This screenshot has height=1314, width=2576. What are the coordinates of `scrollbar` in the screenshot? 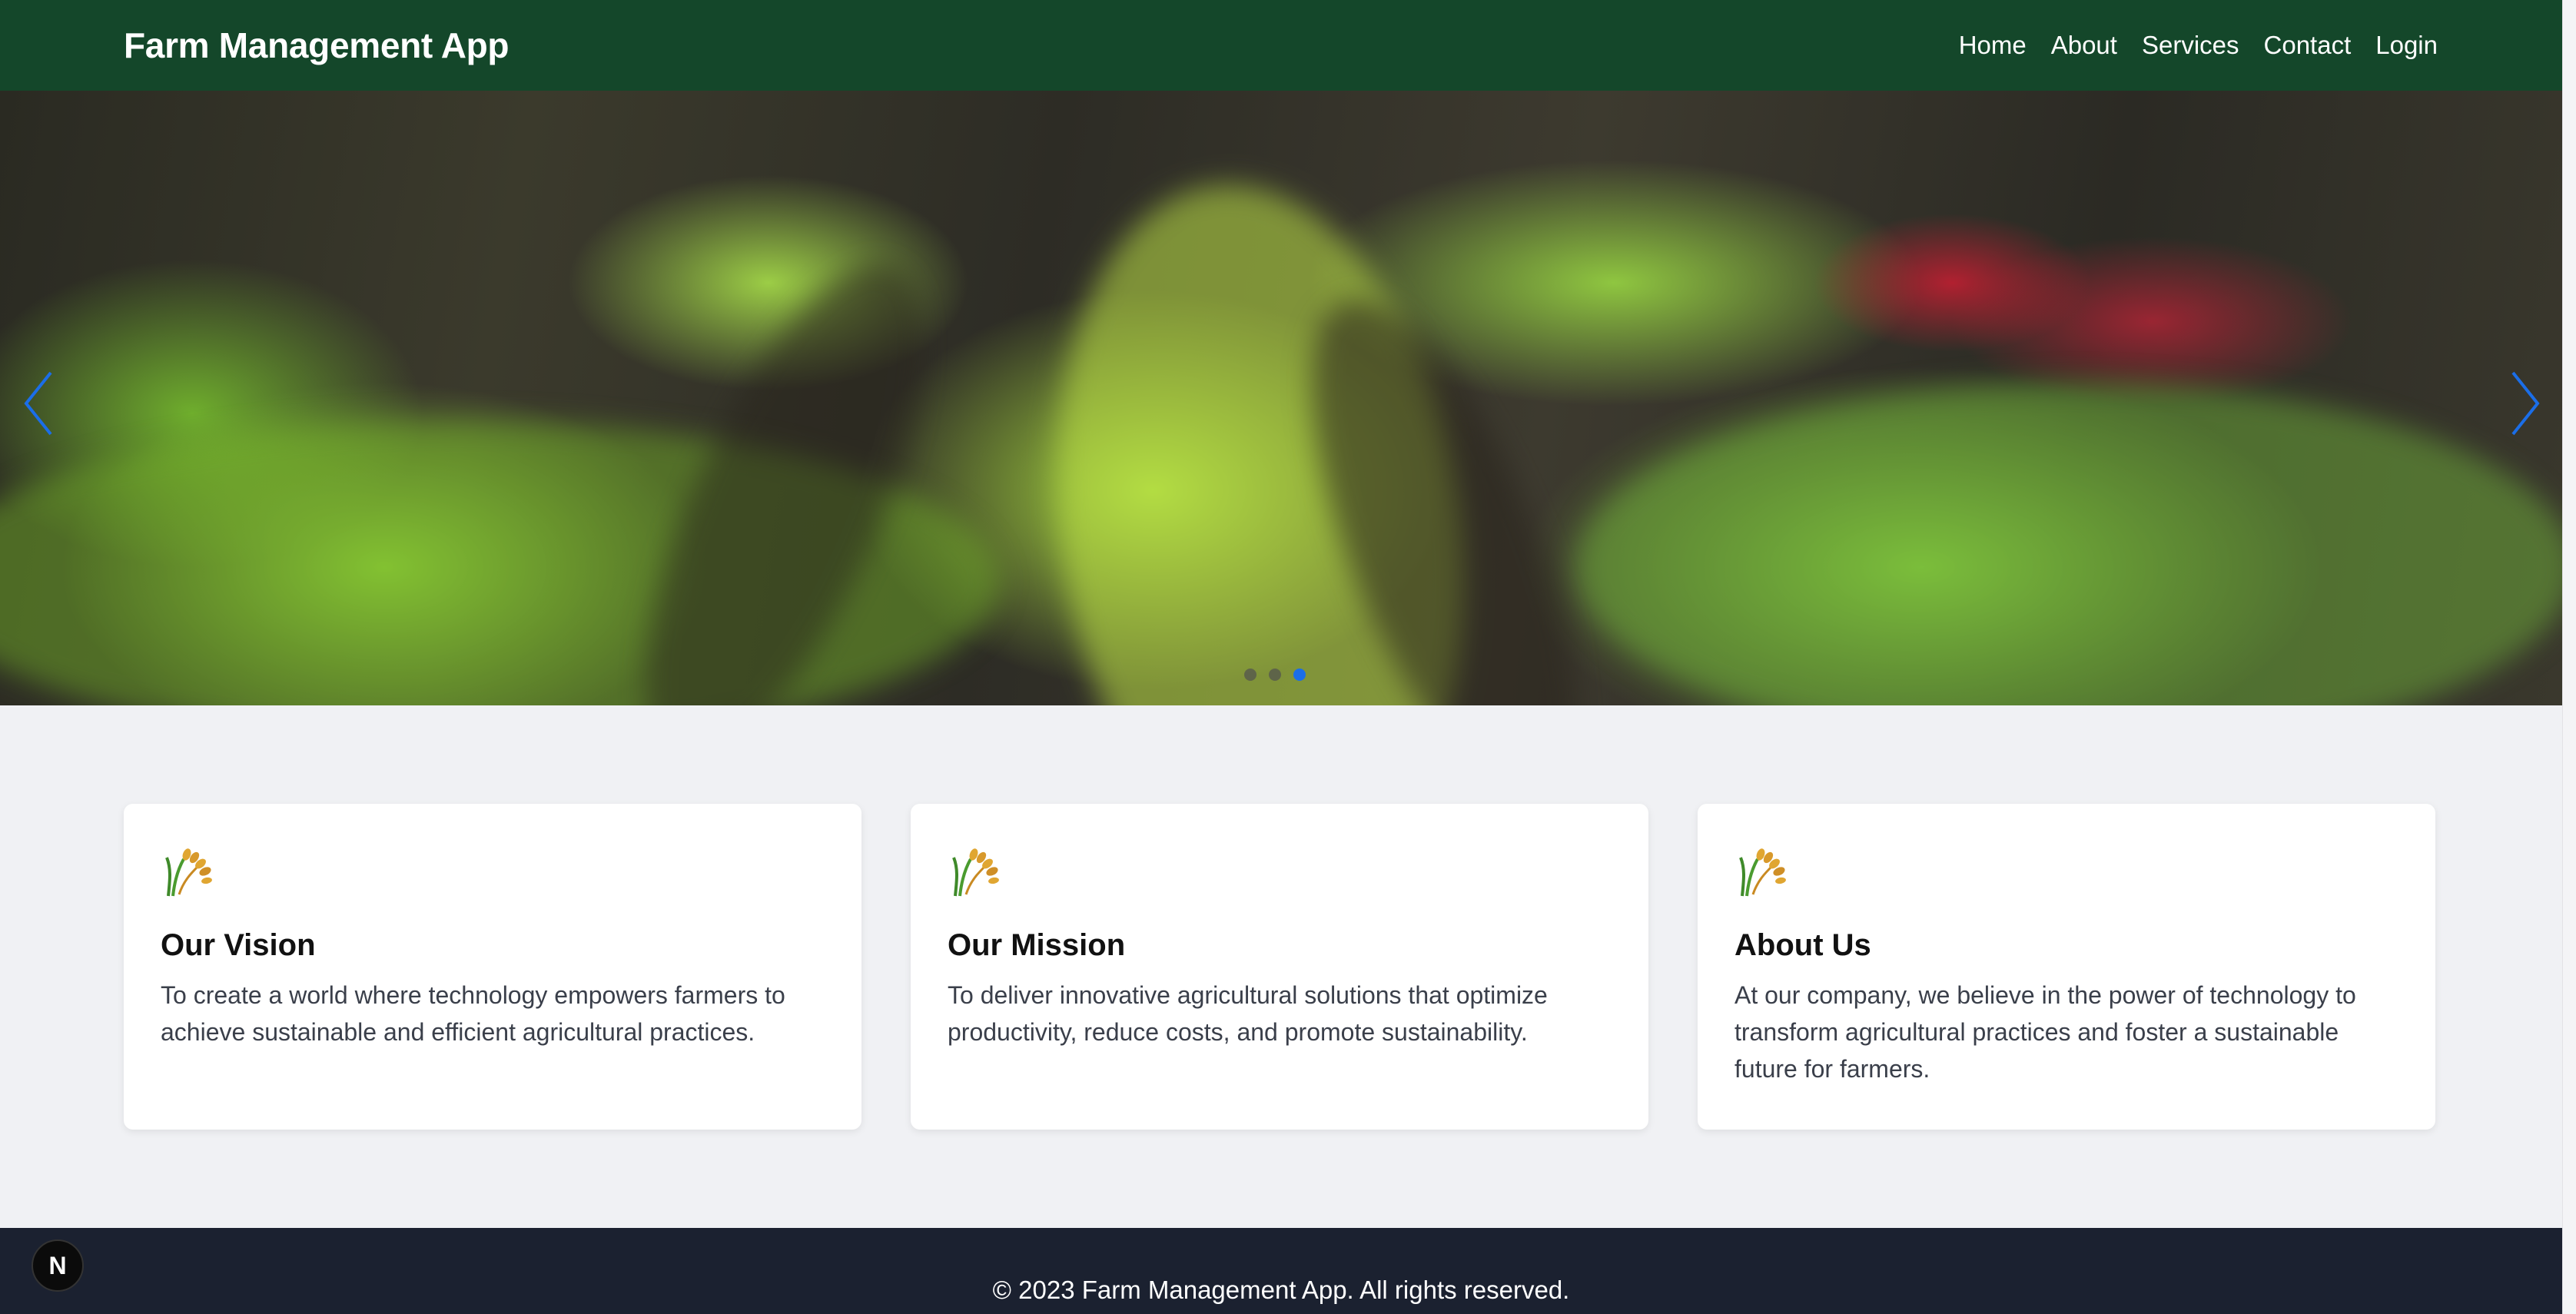 It's located at (2569, 657).